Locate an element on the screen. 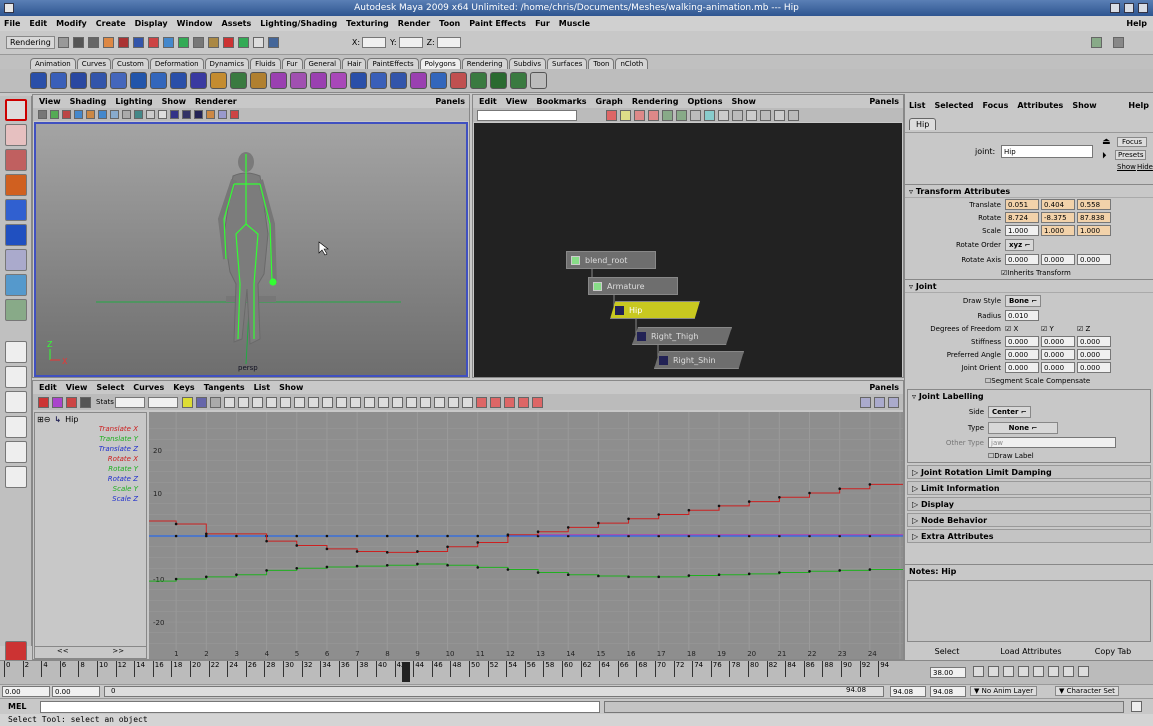 This screenshot has width=1153, height=726. node-armature: Armature is located at coordinates (633, 286).